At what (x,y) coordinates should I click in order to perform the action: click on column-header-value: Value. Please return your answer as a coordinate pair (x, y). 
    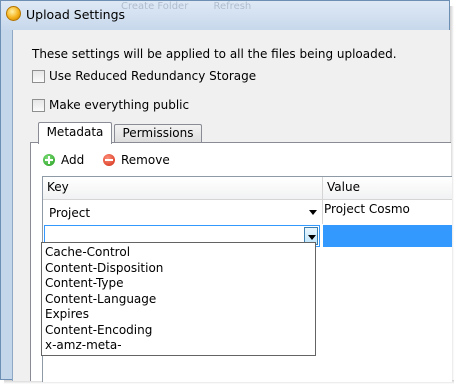
    Looking at the image, I should click on (343, 187).